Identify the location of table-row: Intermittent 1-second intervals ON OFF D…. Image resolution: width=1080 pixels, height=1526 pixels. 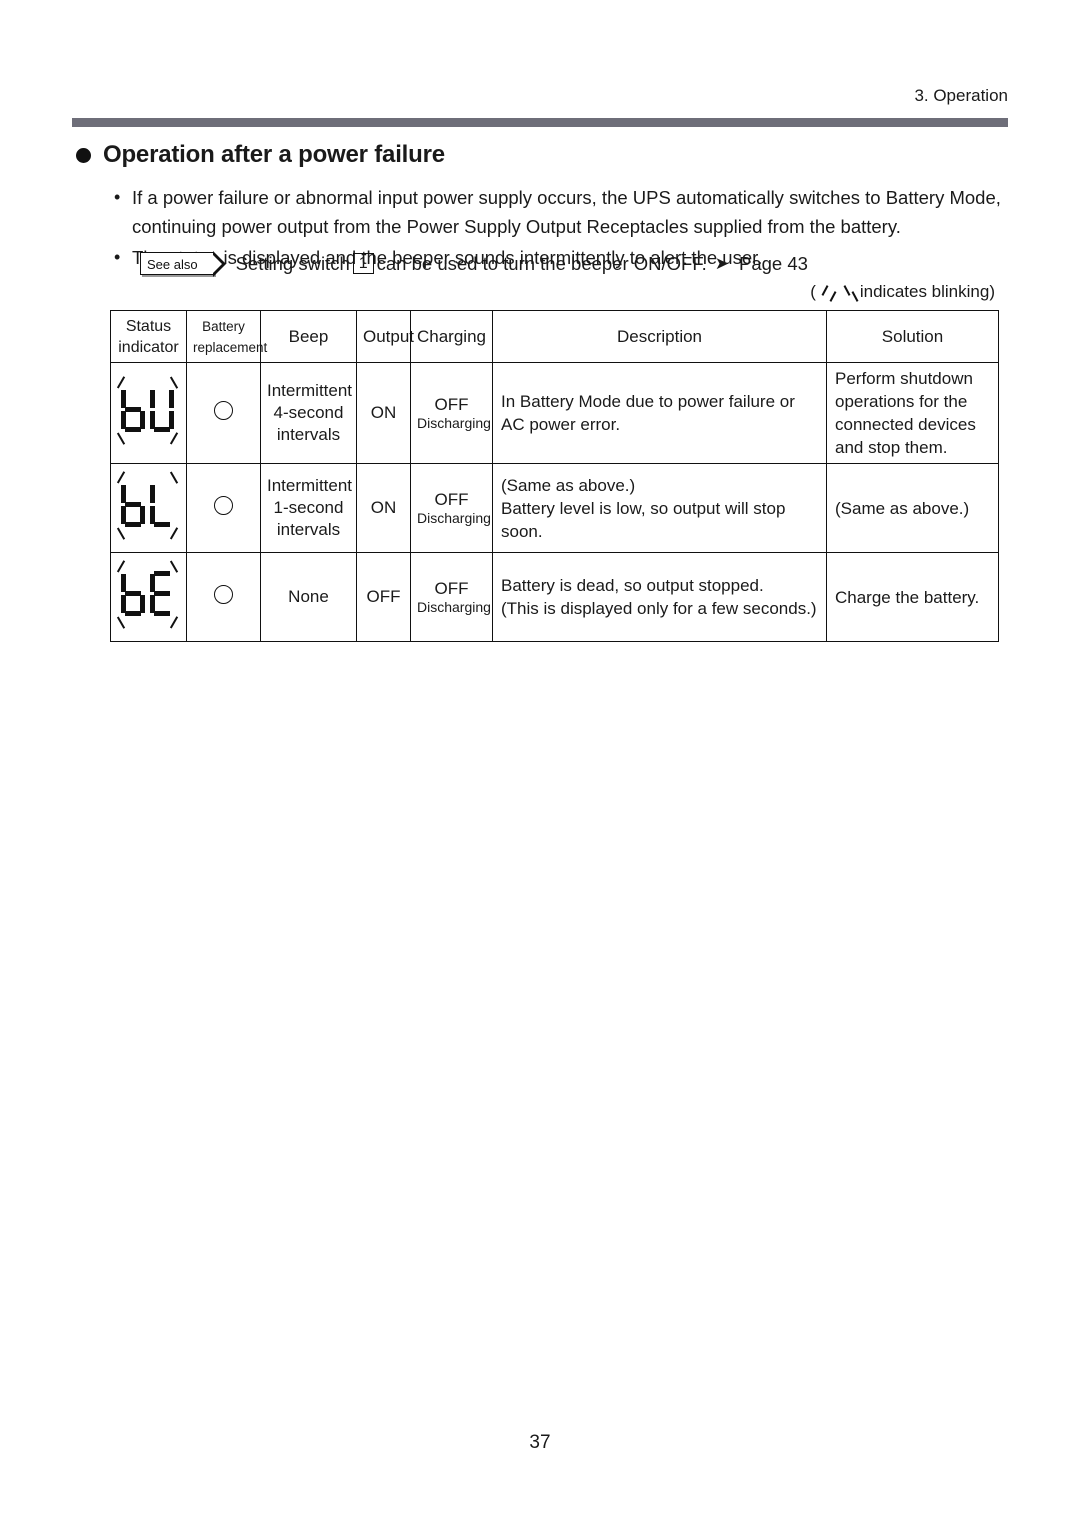
(554, 508).